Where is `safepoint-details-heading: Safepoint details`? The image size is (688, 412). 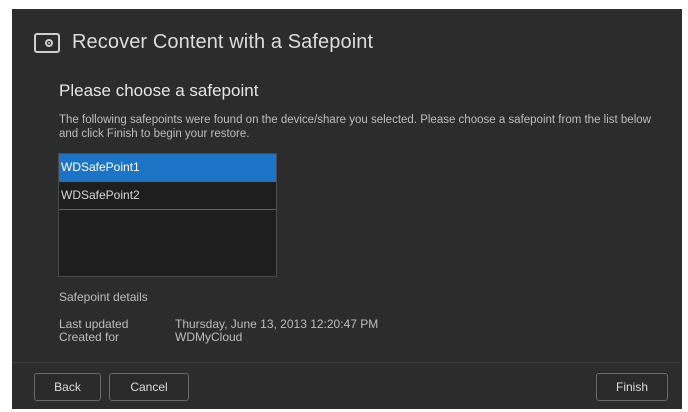
safepoint-details-heading: Safepoint details is located at coordinates (103, 297).